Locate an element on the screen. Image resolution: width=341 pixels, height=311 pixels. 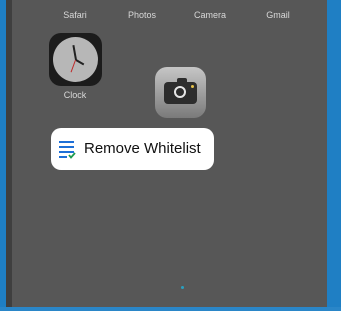
clock-second-hand is located at coordinates (73, 66).